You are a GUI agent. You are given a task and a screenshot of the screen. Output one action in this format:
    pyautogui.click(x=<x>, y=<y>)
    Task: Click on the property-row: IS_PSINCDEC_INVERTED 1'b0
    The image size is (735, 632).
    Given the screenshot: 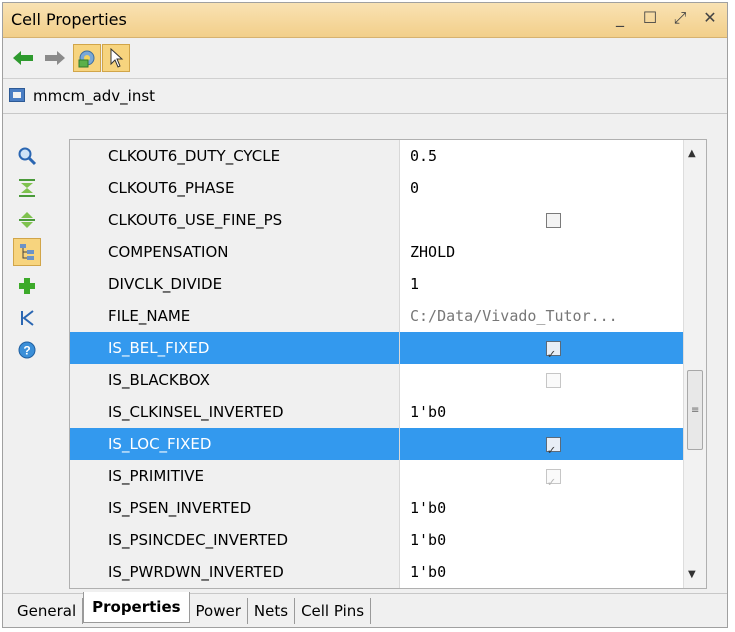 What is the action you would take?
    pyautogui.click(x=388, y=540)
    